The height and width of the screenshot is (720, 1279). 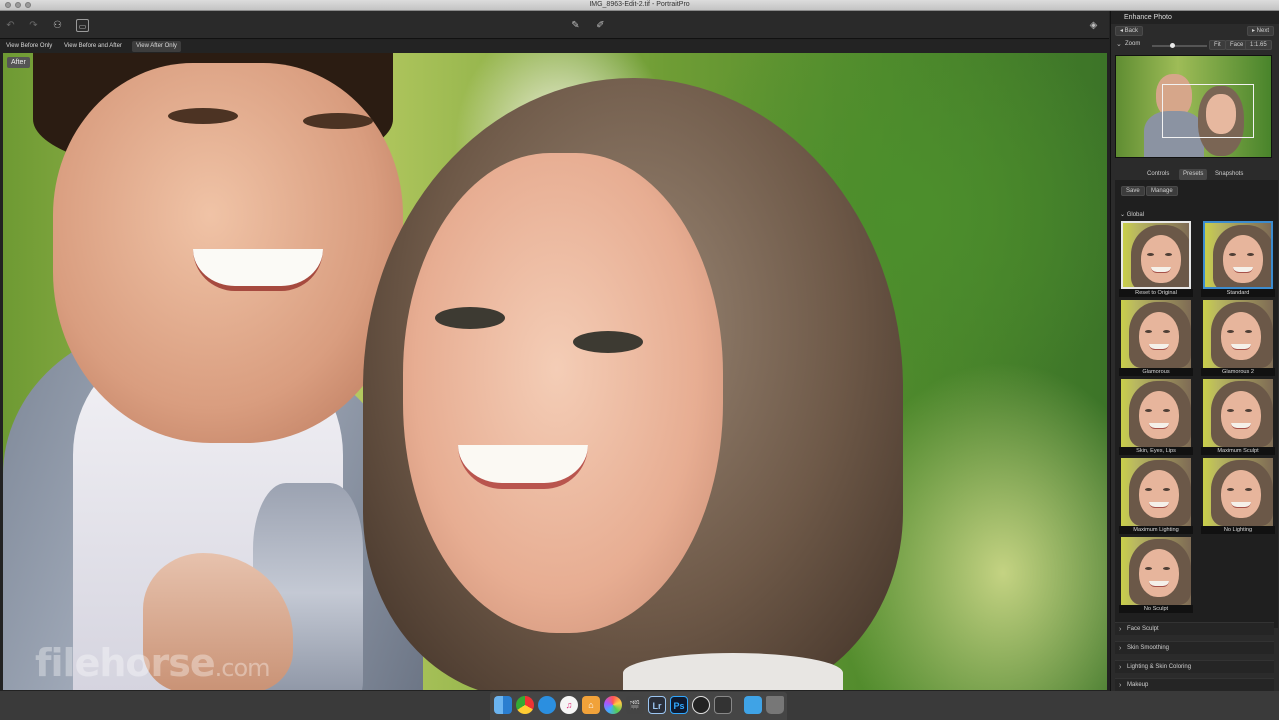 I want to click on photoshop-icon: Ps, so click(x=679, y=705).